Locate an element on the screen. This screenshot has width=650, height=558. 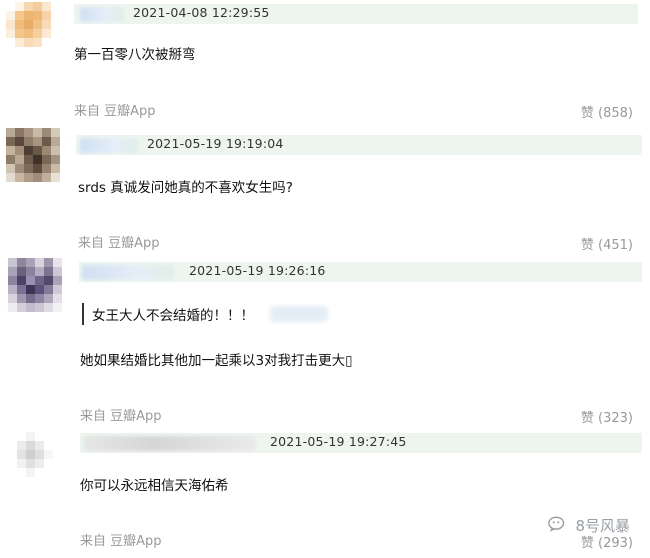
wechat-icon is located at coordinates (556, 524).